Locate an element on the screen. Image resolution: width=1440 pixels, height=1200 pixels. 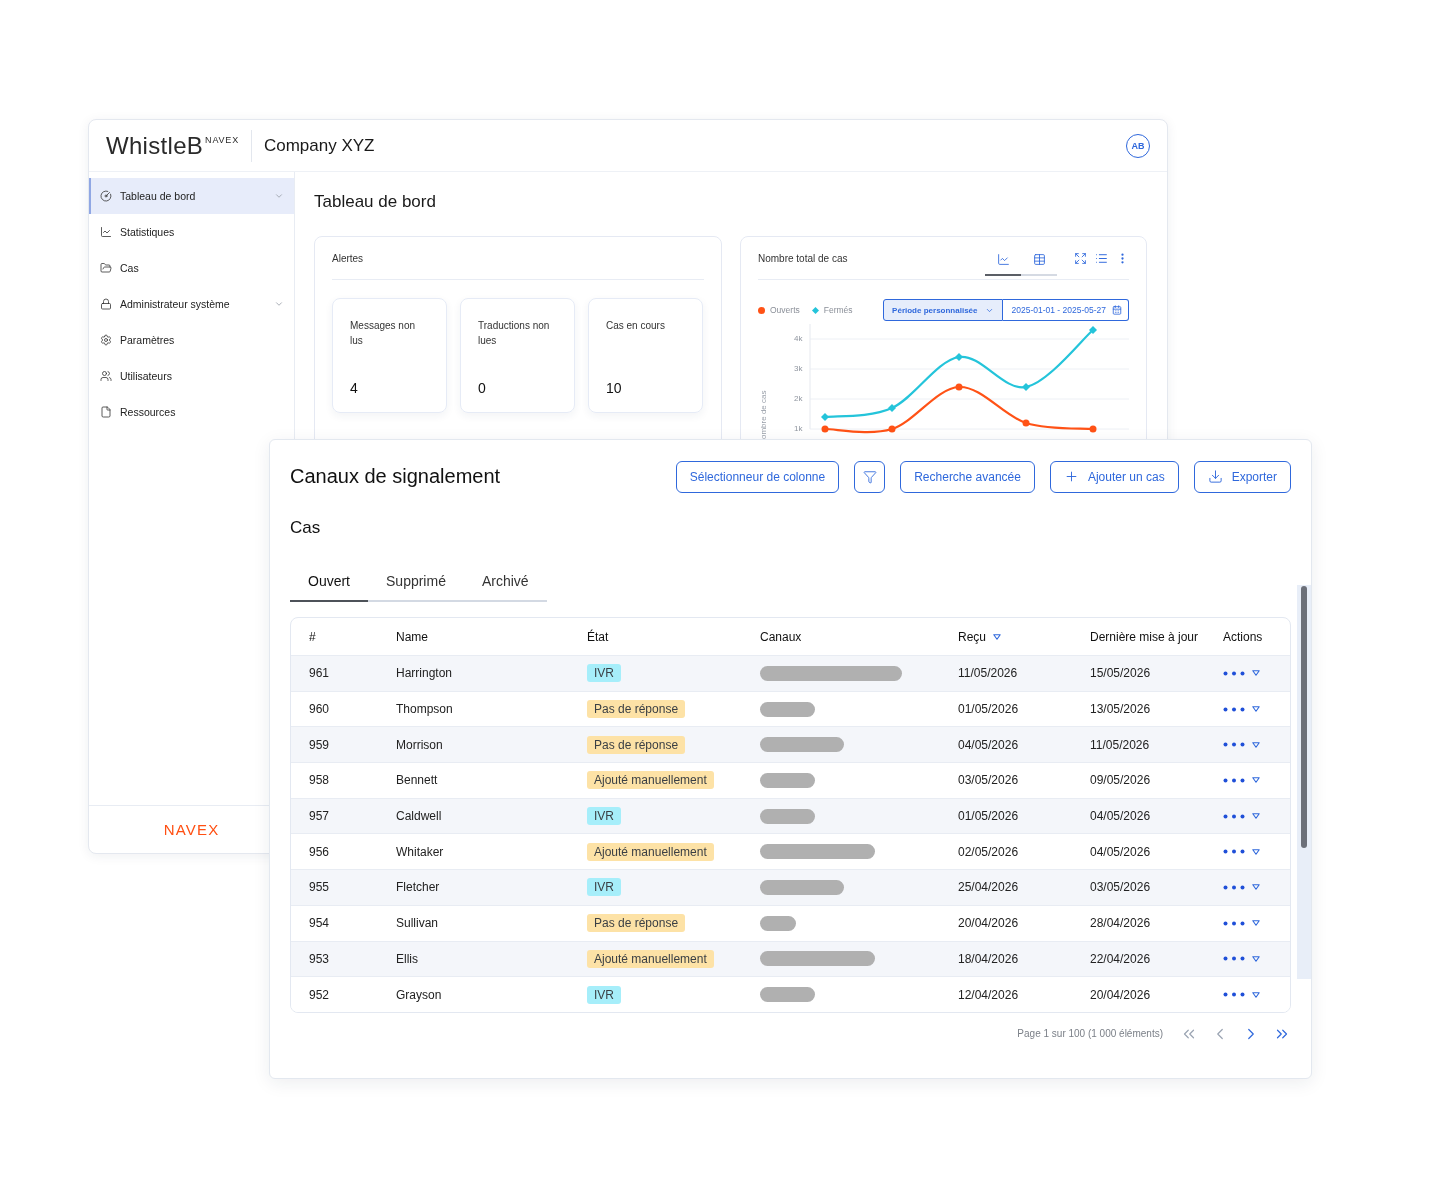
scrollbar-thumb is located at coordinates (1304, 717).